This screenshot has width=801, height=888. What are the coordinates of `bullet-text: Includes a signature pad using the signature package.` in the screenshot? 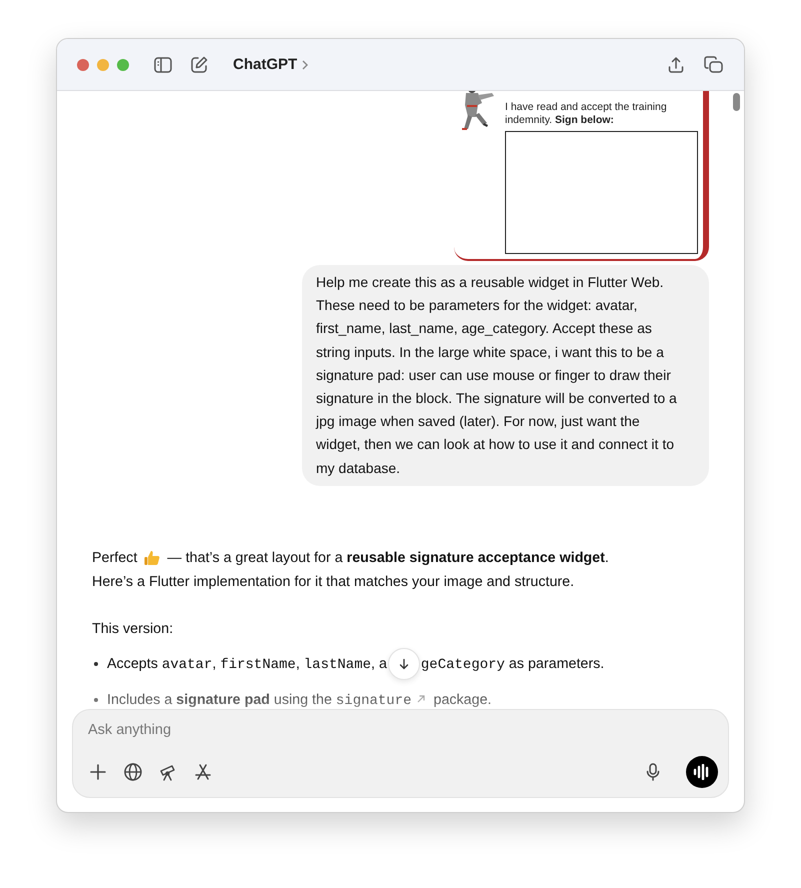 It's located at (299, 699).